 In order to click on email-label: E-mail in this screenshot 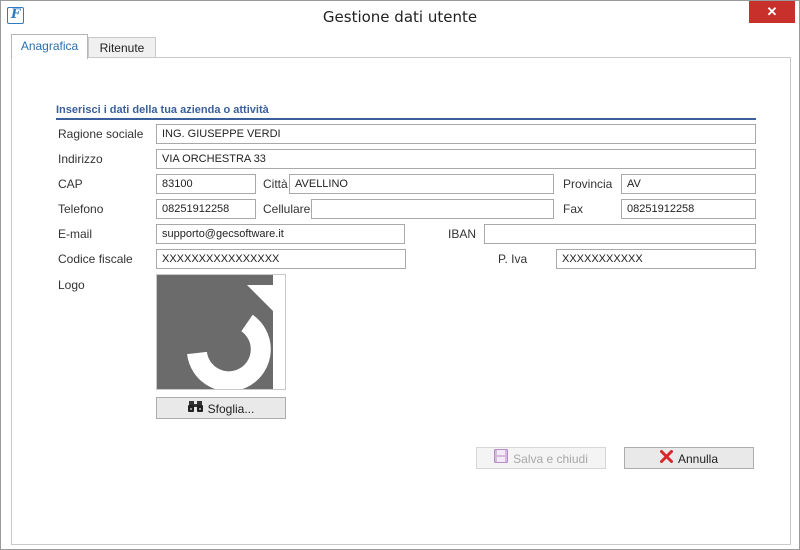, I will do `click(75, 234)`.